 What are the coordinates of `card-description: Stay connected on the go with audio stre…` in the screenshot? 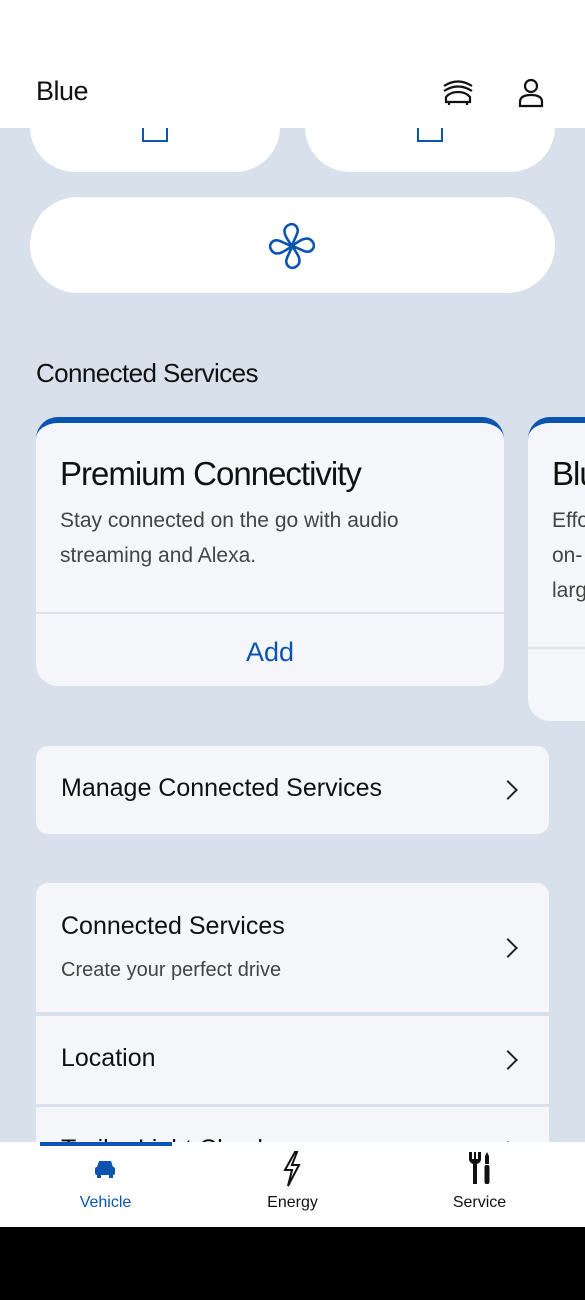 It's located at (229, 538).